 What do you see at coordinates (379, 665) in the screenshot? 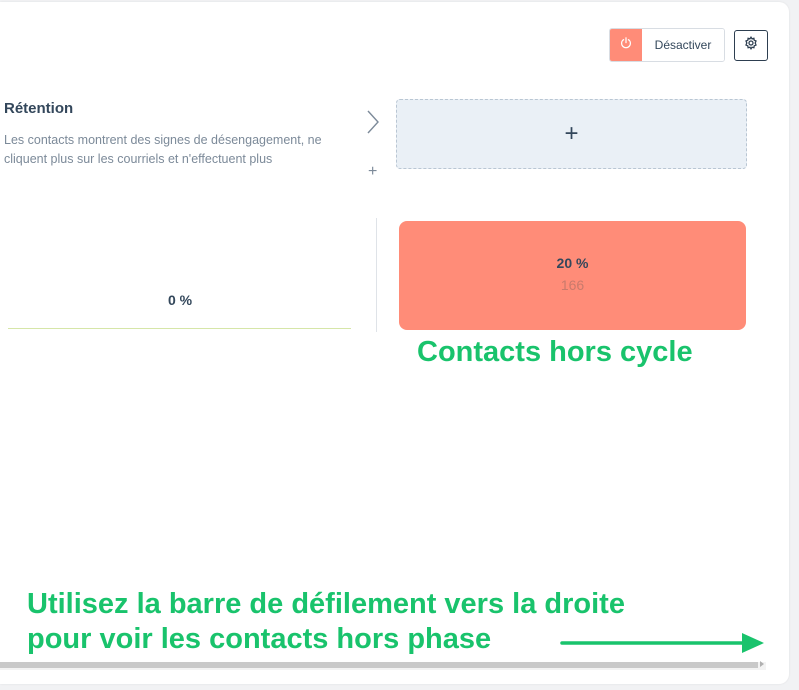
I see `scrollbar-thumb` at bounding box center [379, 665].